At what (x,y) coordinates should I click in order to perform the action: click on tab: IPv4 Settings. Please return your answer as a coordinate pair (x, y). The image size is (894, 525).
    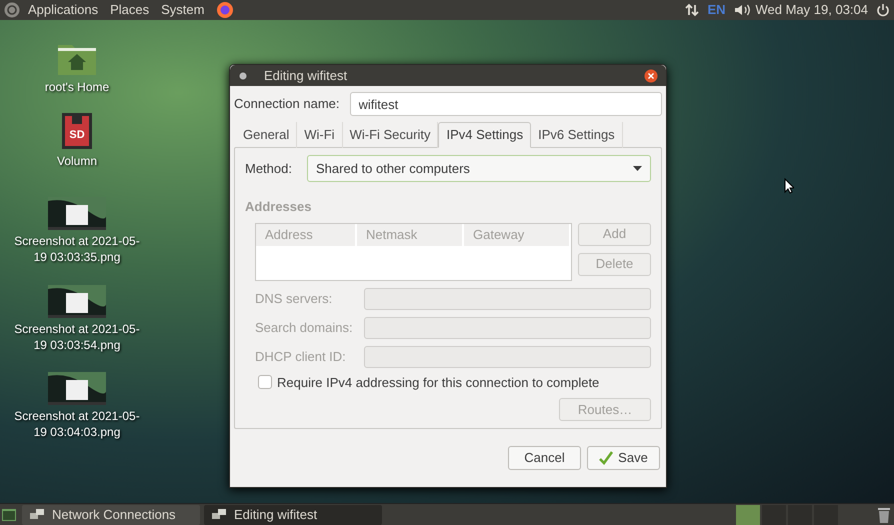
    Looking at the image, I should click on (485, 135).